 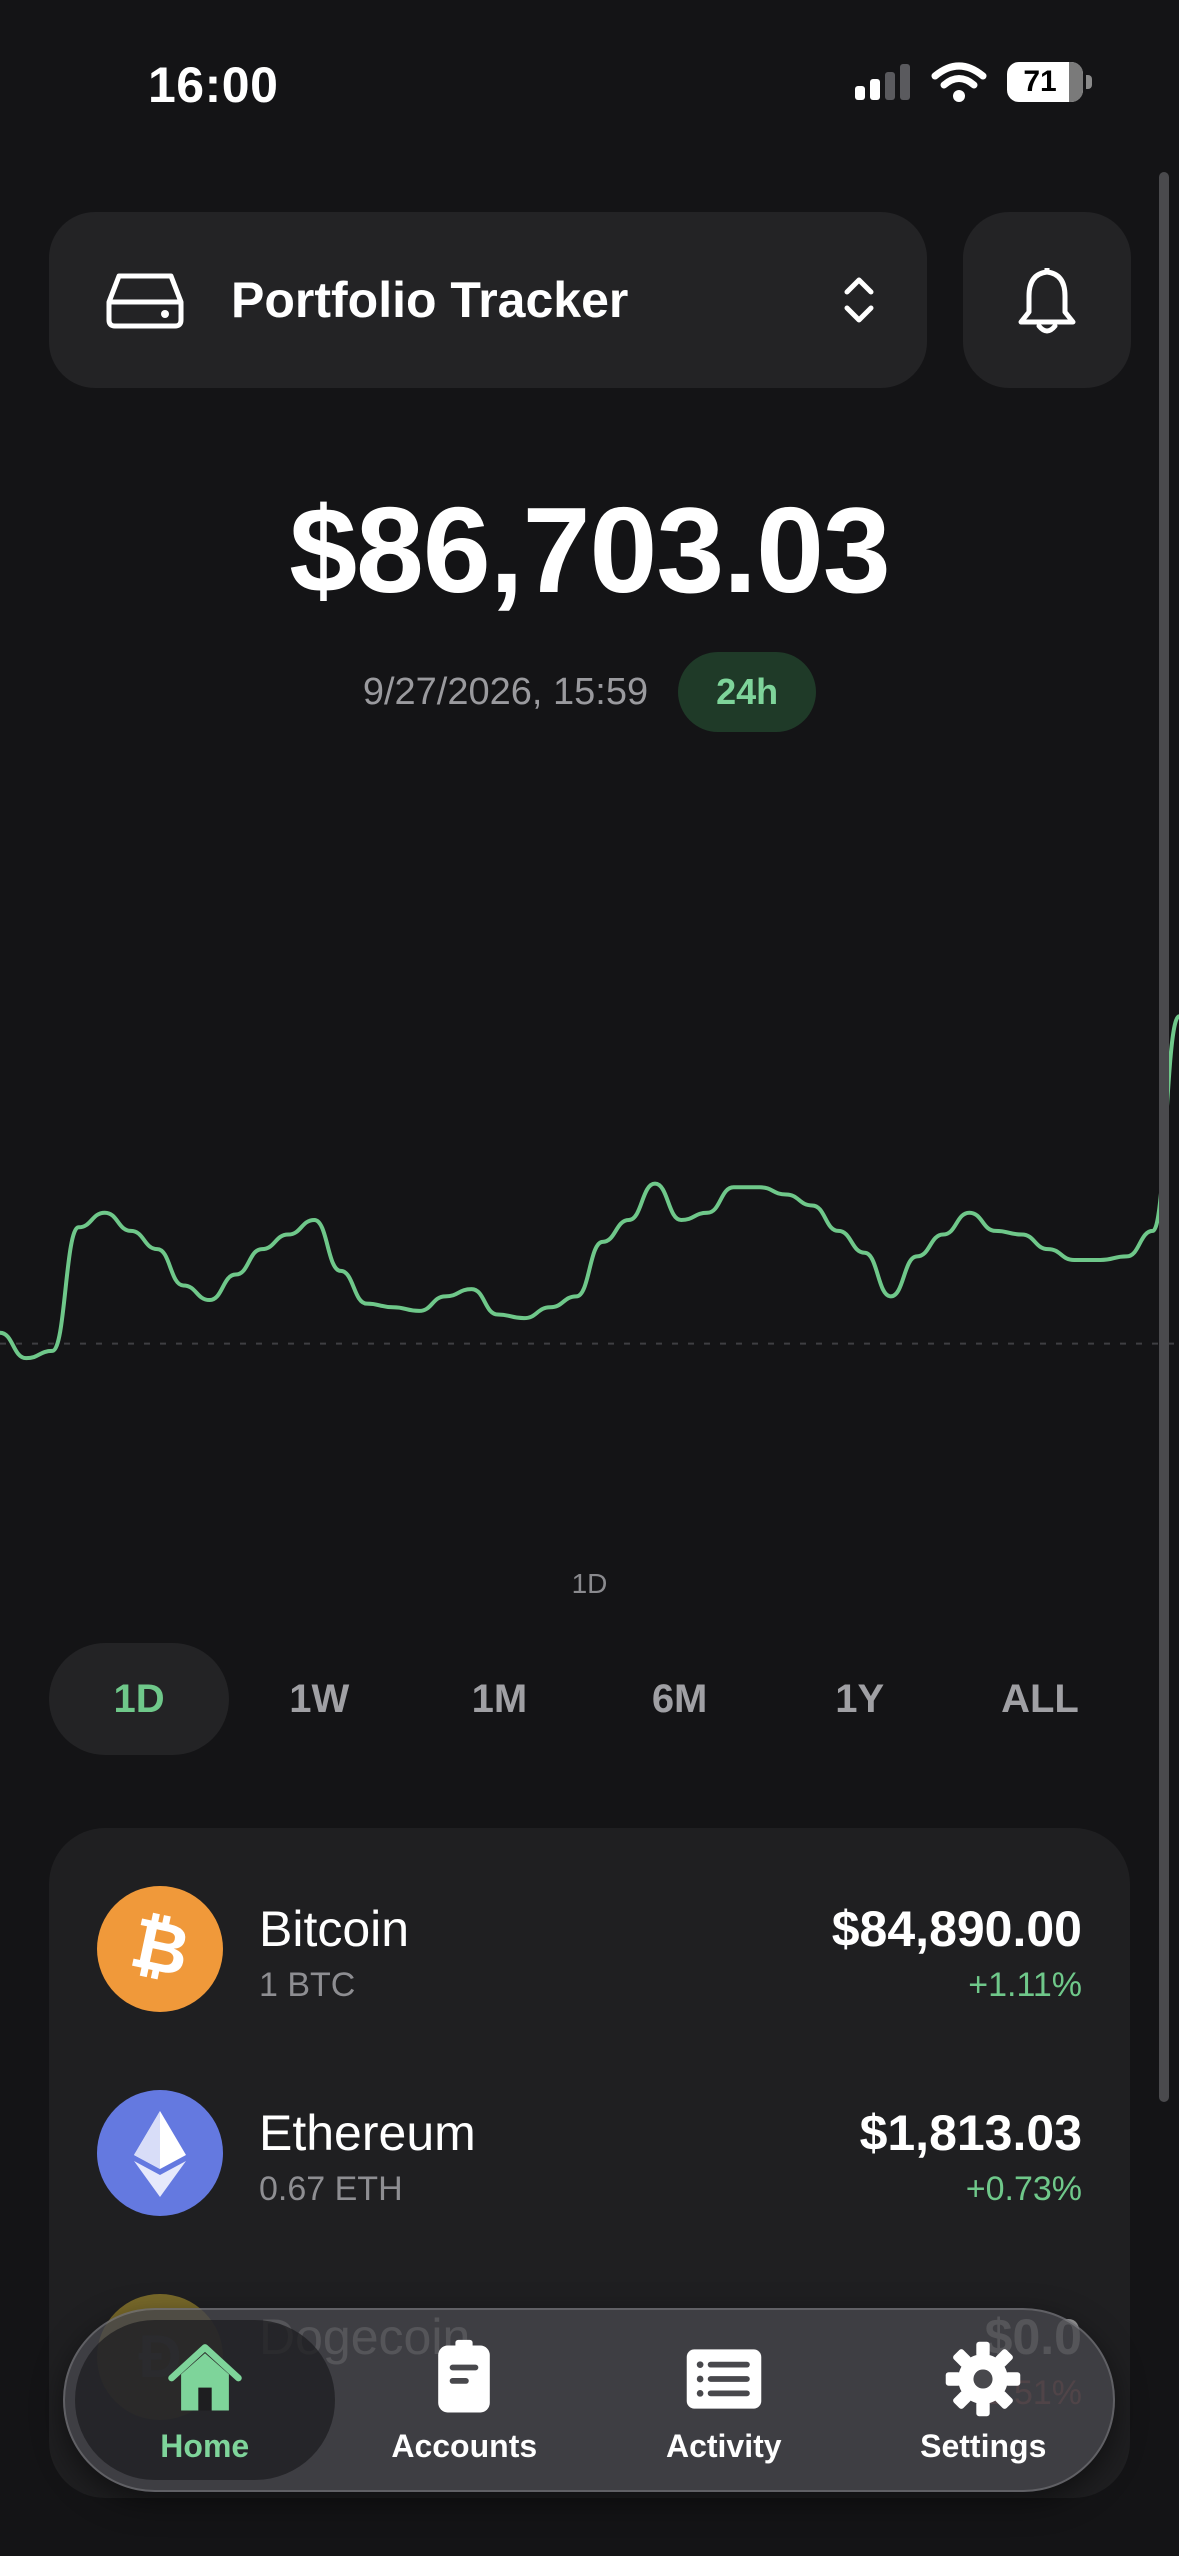 I want to click on period-badge: 24h, so click(x=747, y=692).